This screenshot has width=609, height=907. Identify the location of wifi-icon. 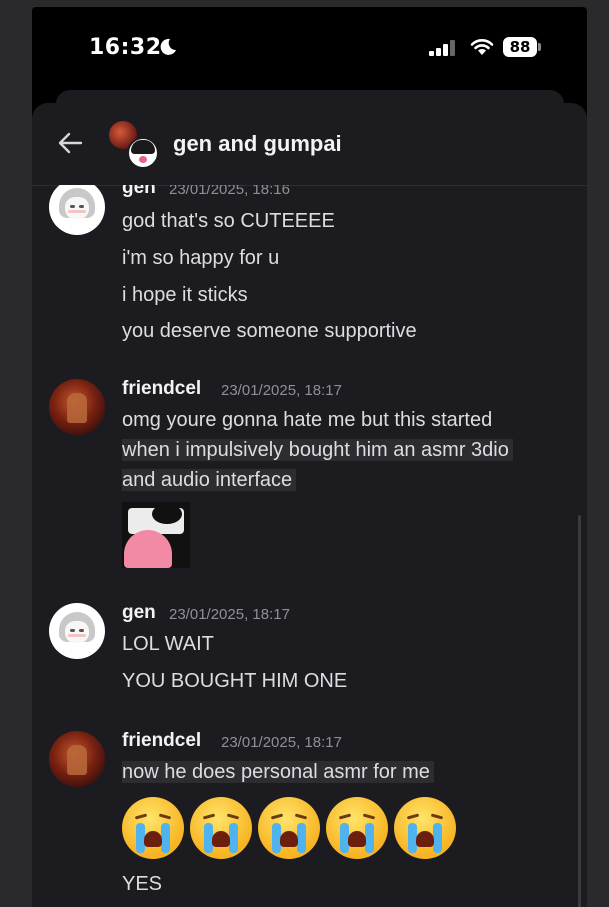
(482, 47).